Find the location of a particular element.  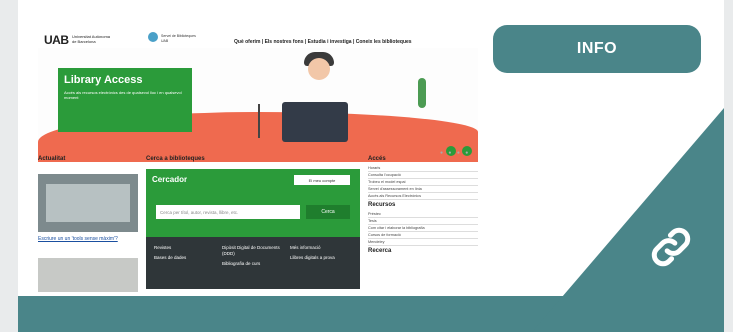

link-mes-informacio: Més informació is located at coordinates (322, 248).